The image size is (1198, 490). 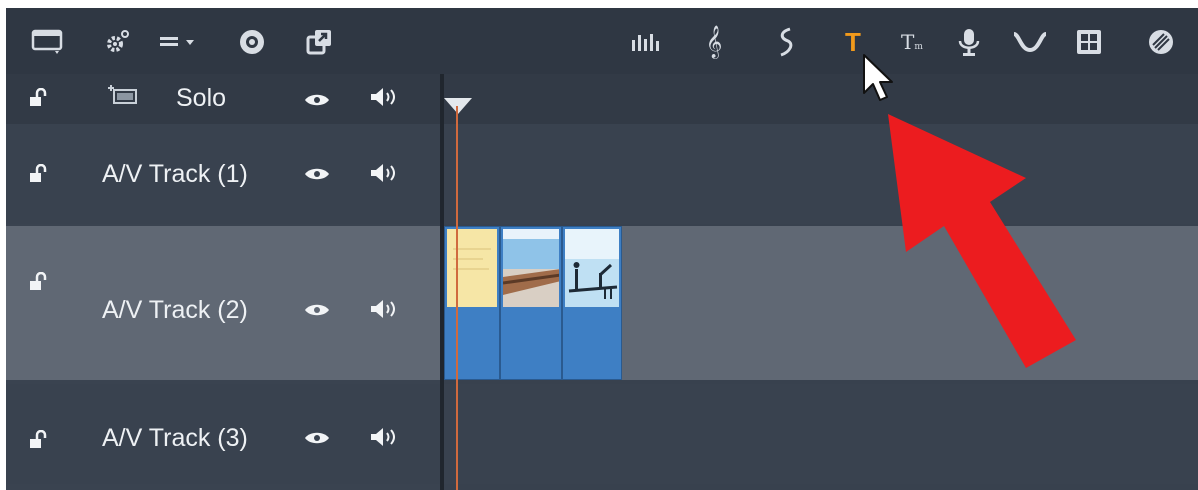 I want to click on track-header-3: A/V Track (3), so click(x=223, y=434).